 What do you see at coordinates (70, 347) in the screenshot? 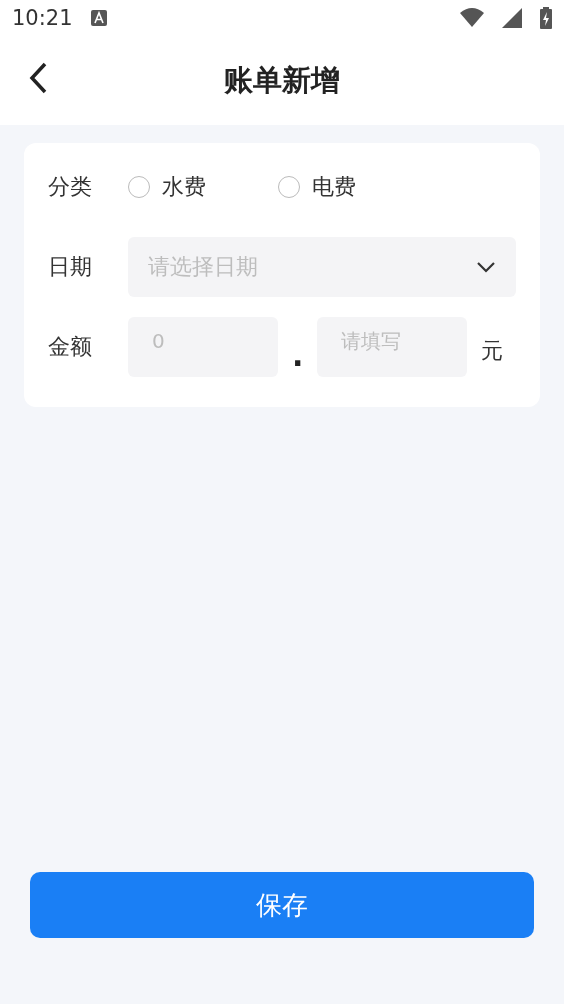
I see `field-label: 金额` at bounding box center [70, 347].